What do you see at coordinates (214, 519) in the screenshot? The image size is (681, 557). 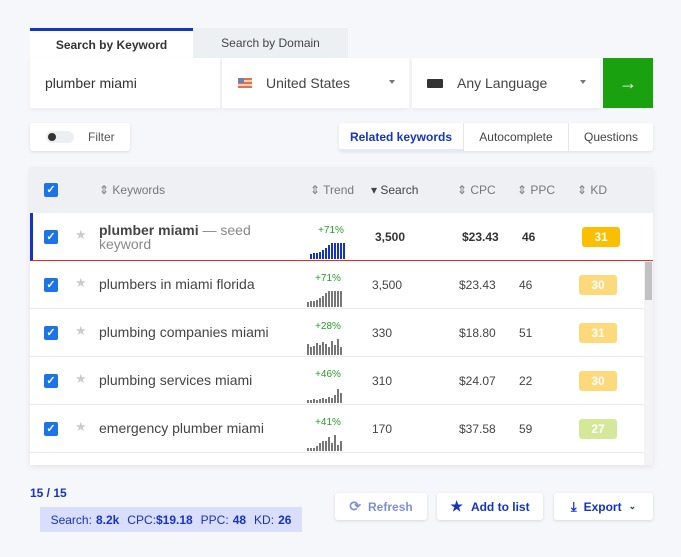 I see `stat-label: PPC:` at bounding box center [214, 519].